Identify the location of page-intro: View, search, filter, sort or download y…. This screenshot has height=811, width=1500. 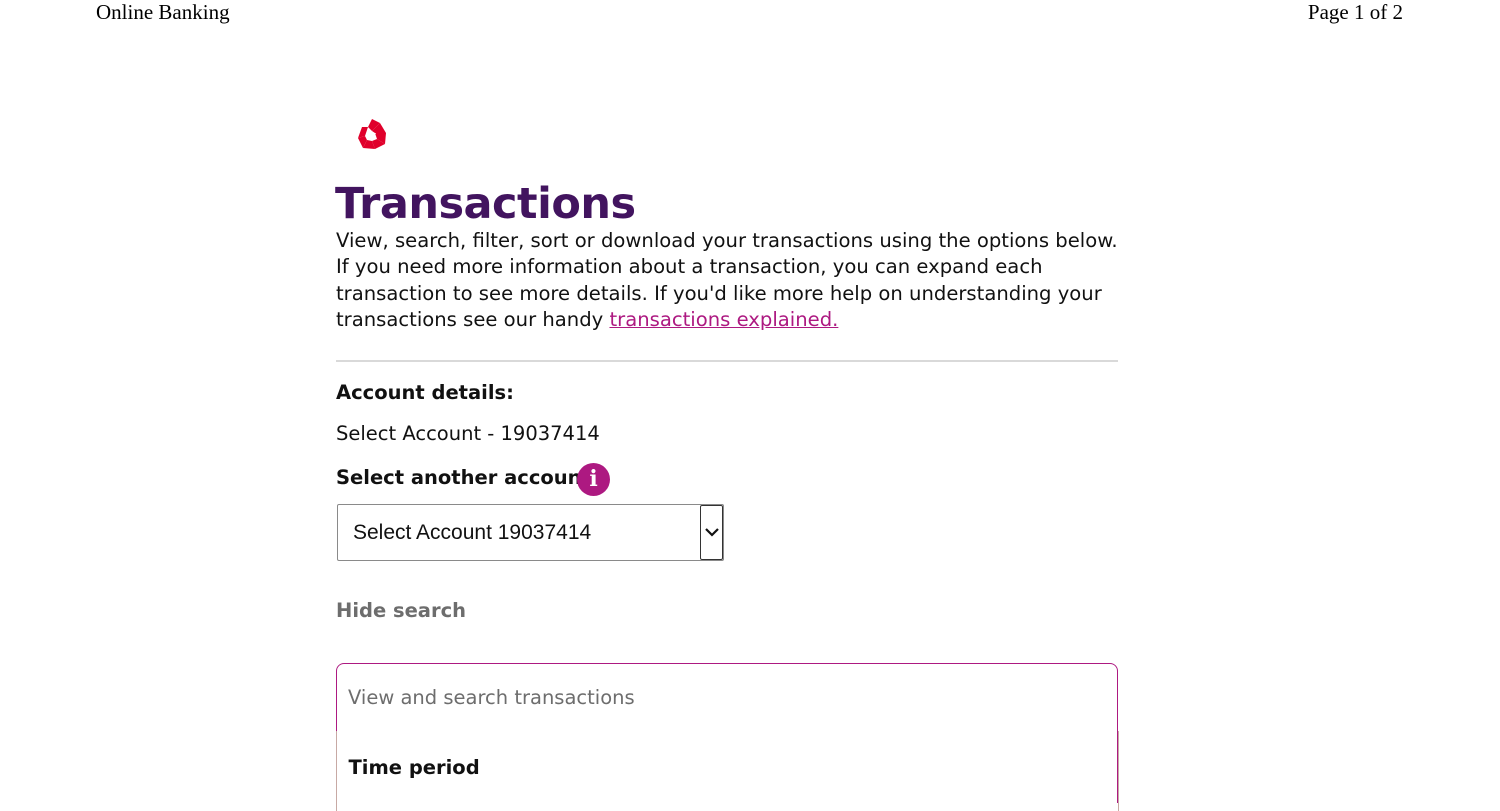
(731, 280).